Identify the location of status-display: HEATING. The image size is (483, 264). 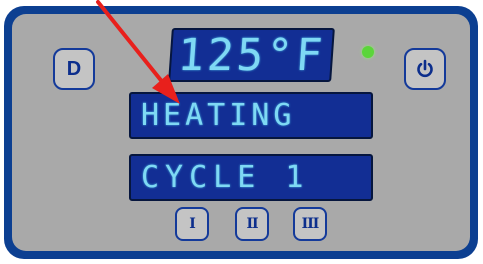
(251, 115).